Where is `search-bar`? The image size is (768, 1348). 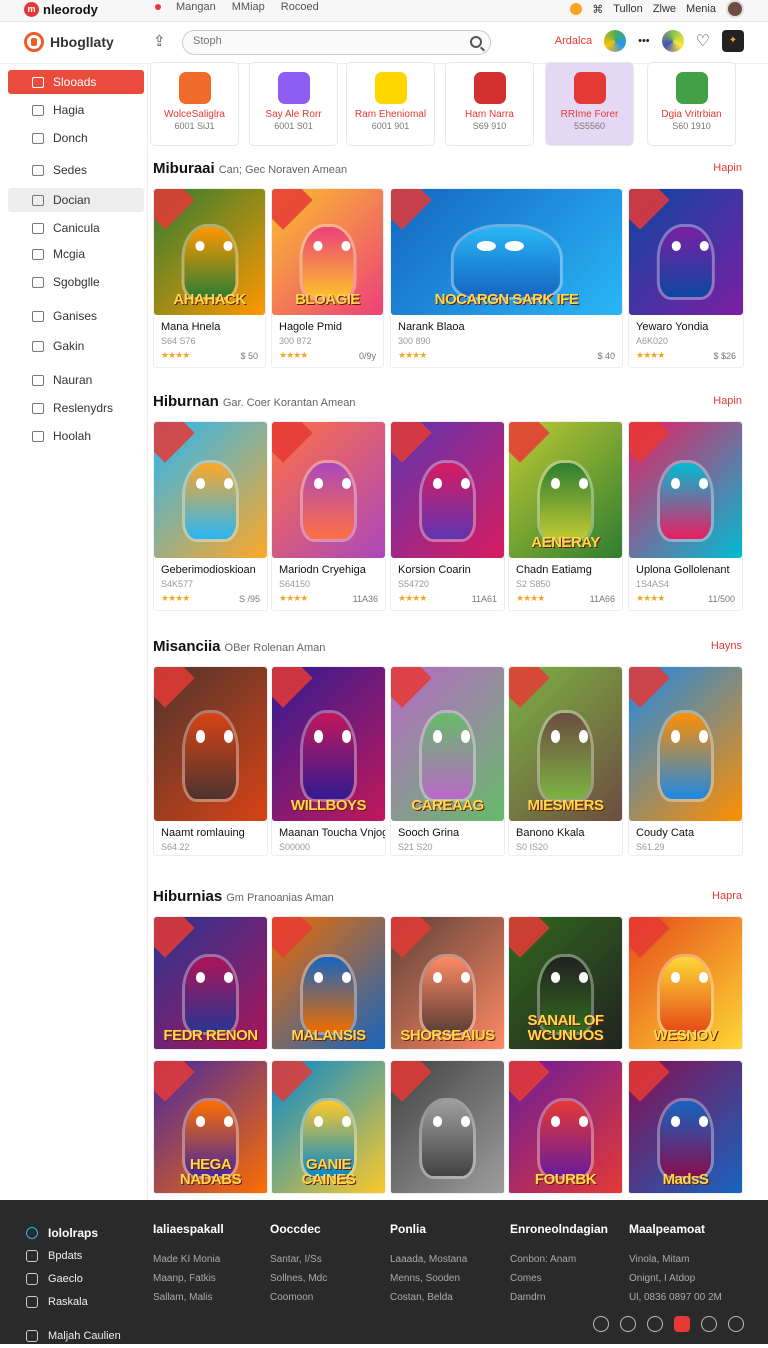 search-bar is located at coordinates (336, 42).